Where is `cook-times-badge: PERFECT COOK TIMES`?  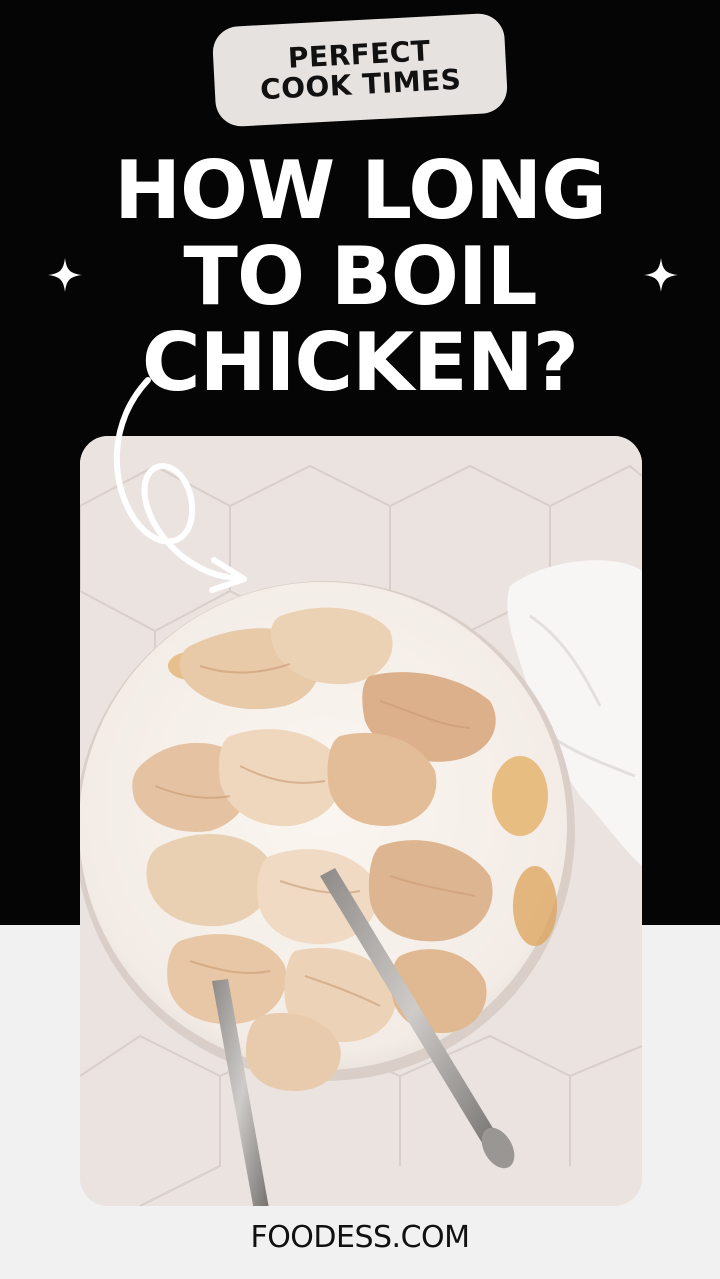 cook-times-badge: PERFECT COOK TIMES is located at coordinates (360, 70).